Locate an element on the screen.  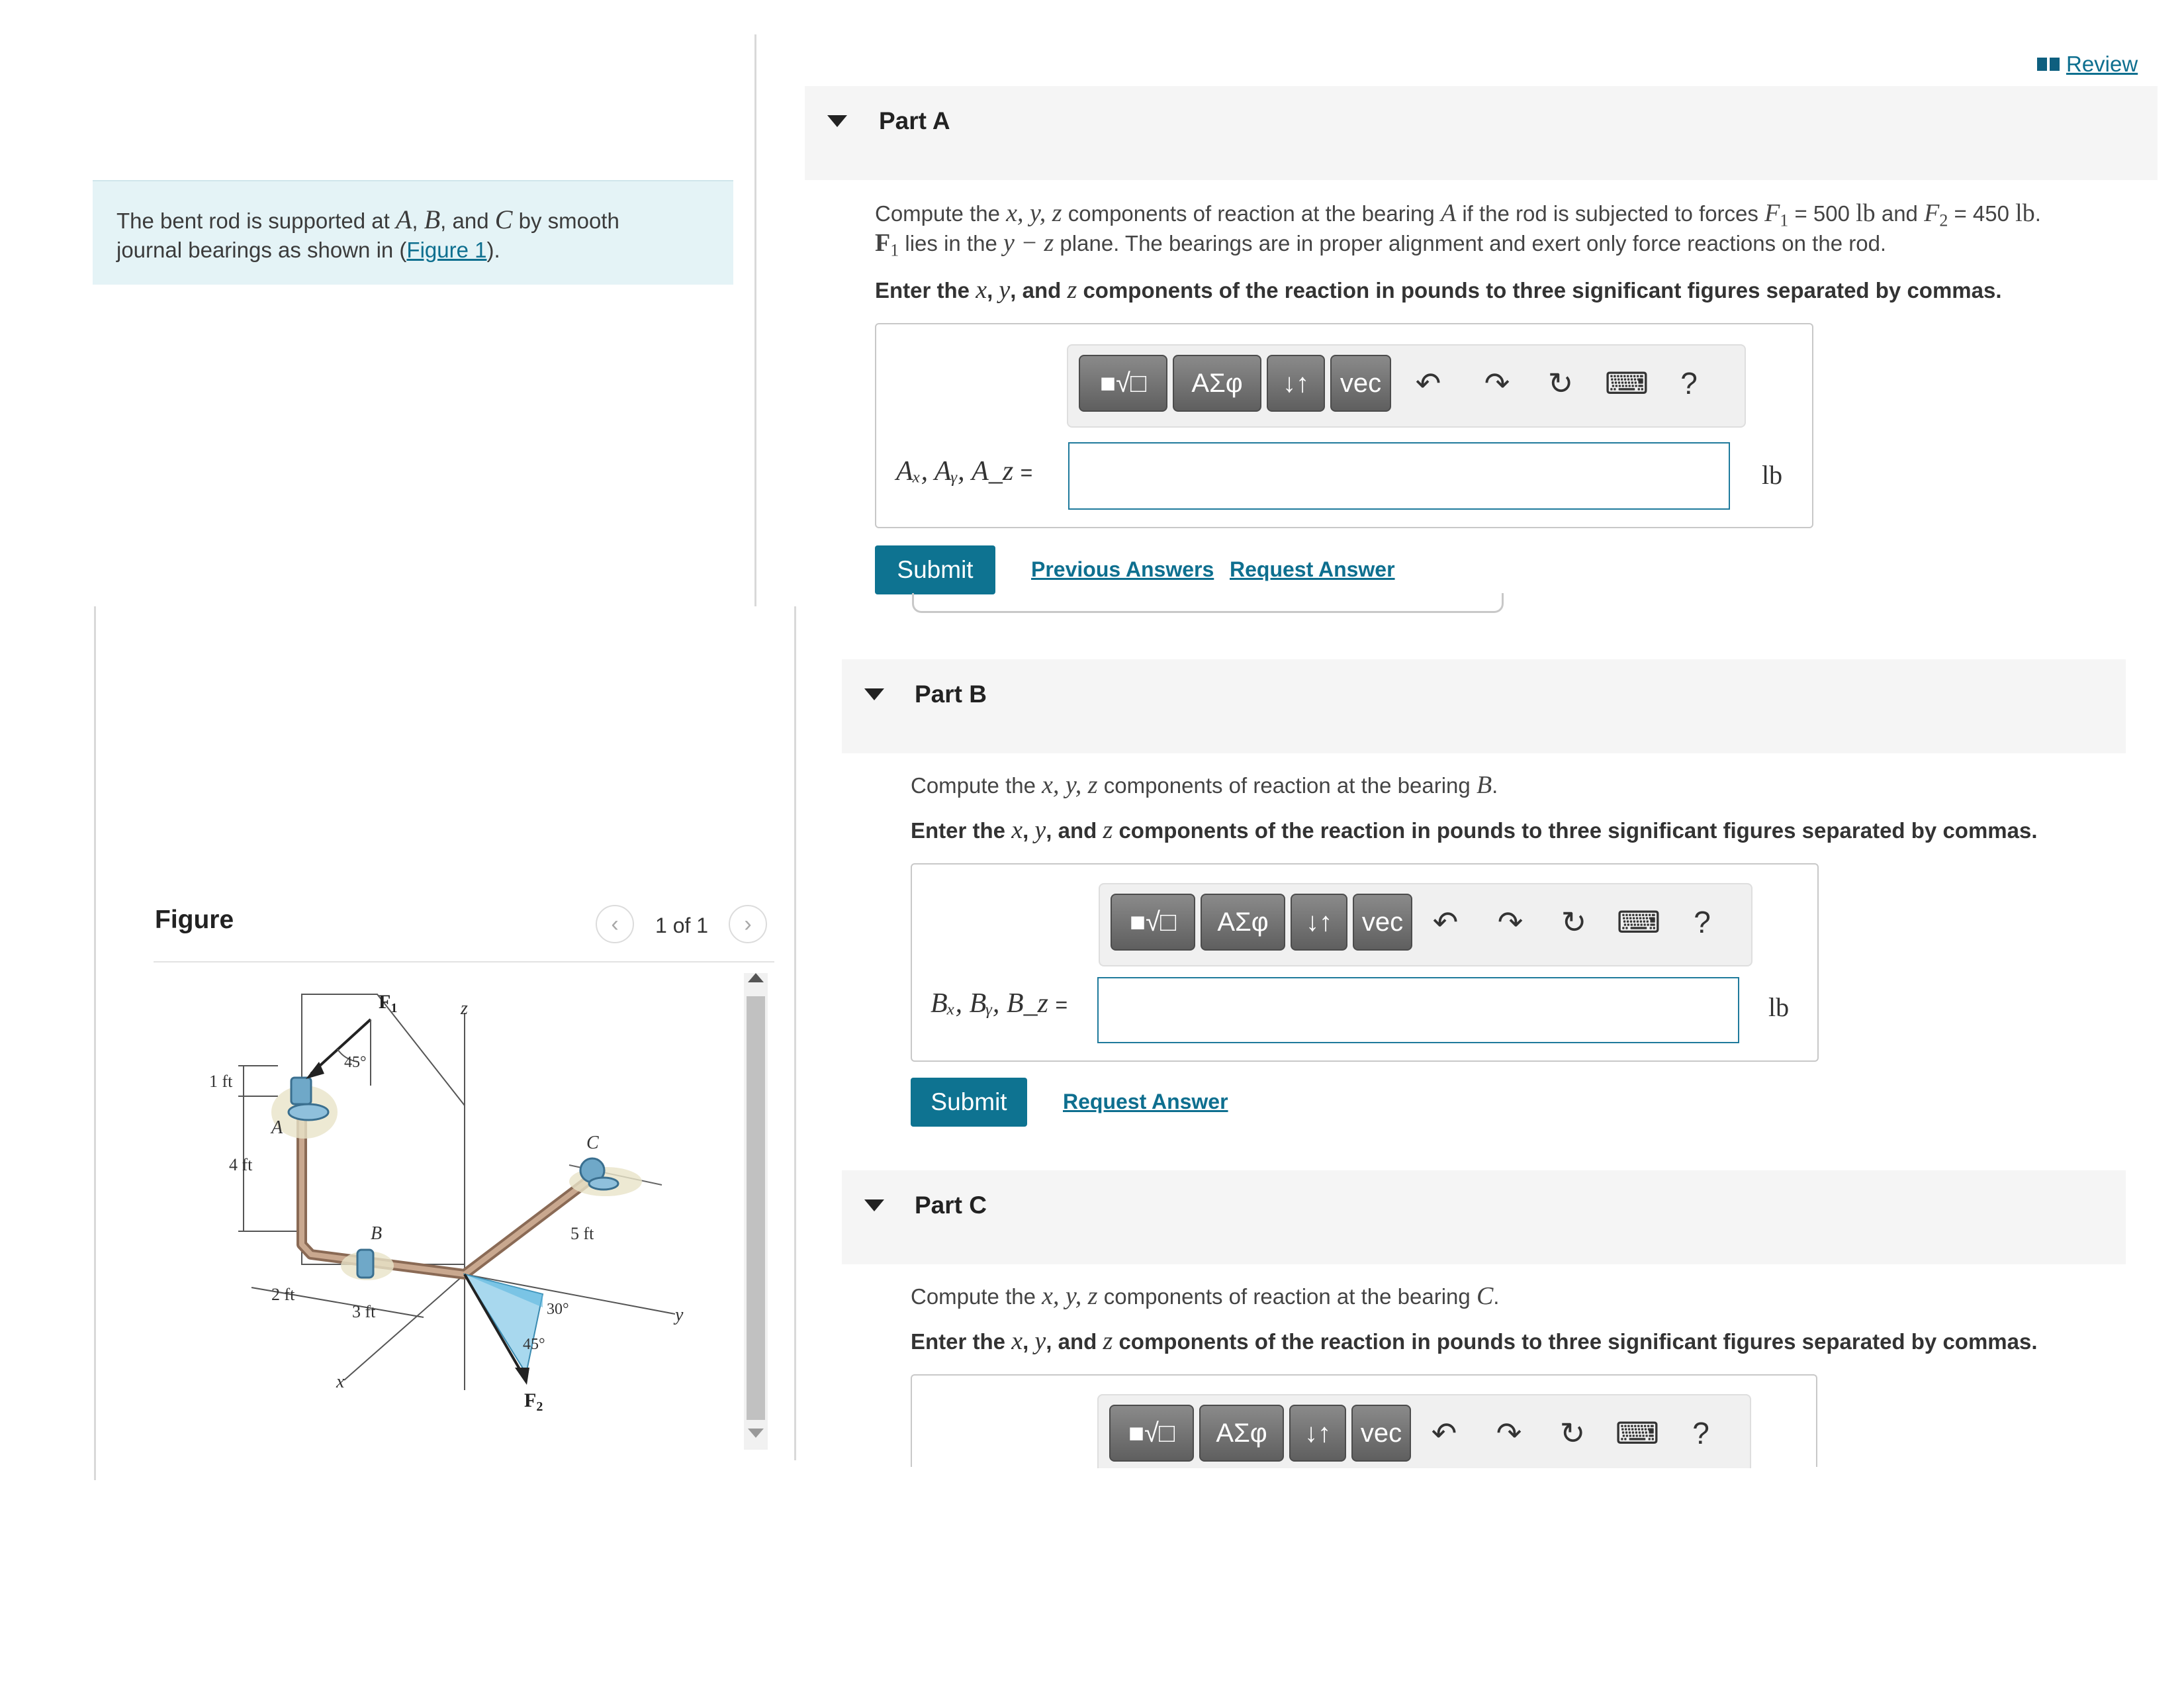
q-text: = 500 is located at coordinates (1822, 213).